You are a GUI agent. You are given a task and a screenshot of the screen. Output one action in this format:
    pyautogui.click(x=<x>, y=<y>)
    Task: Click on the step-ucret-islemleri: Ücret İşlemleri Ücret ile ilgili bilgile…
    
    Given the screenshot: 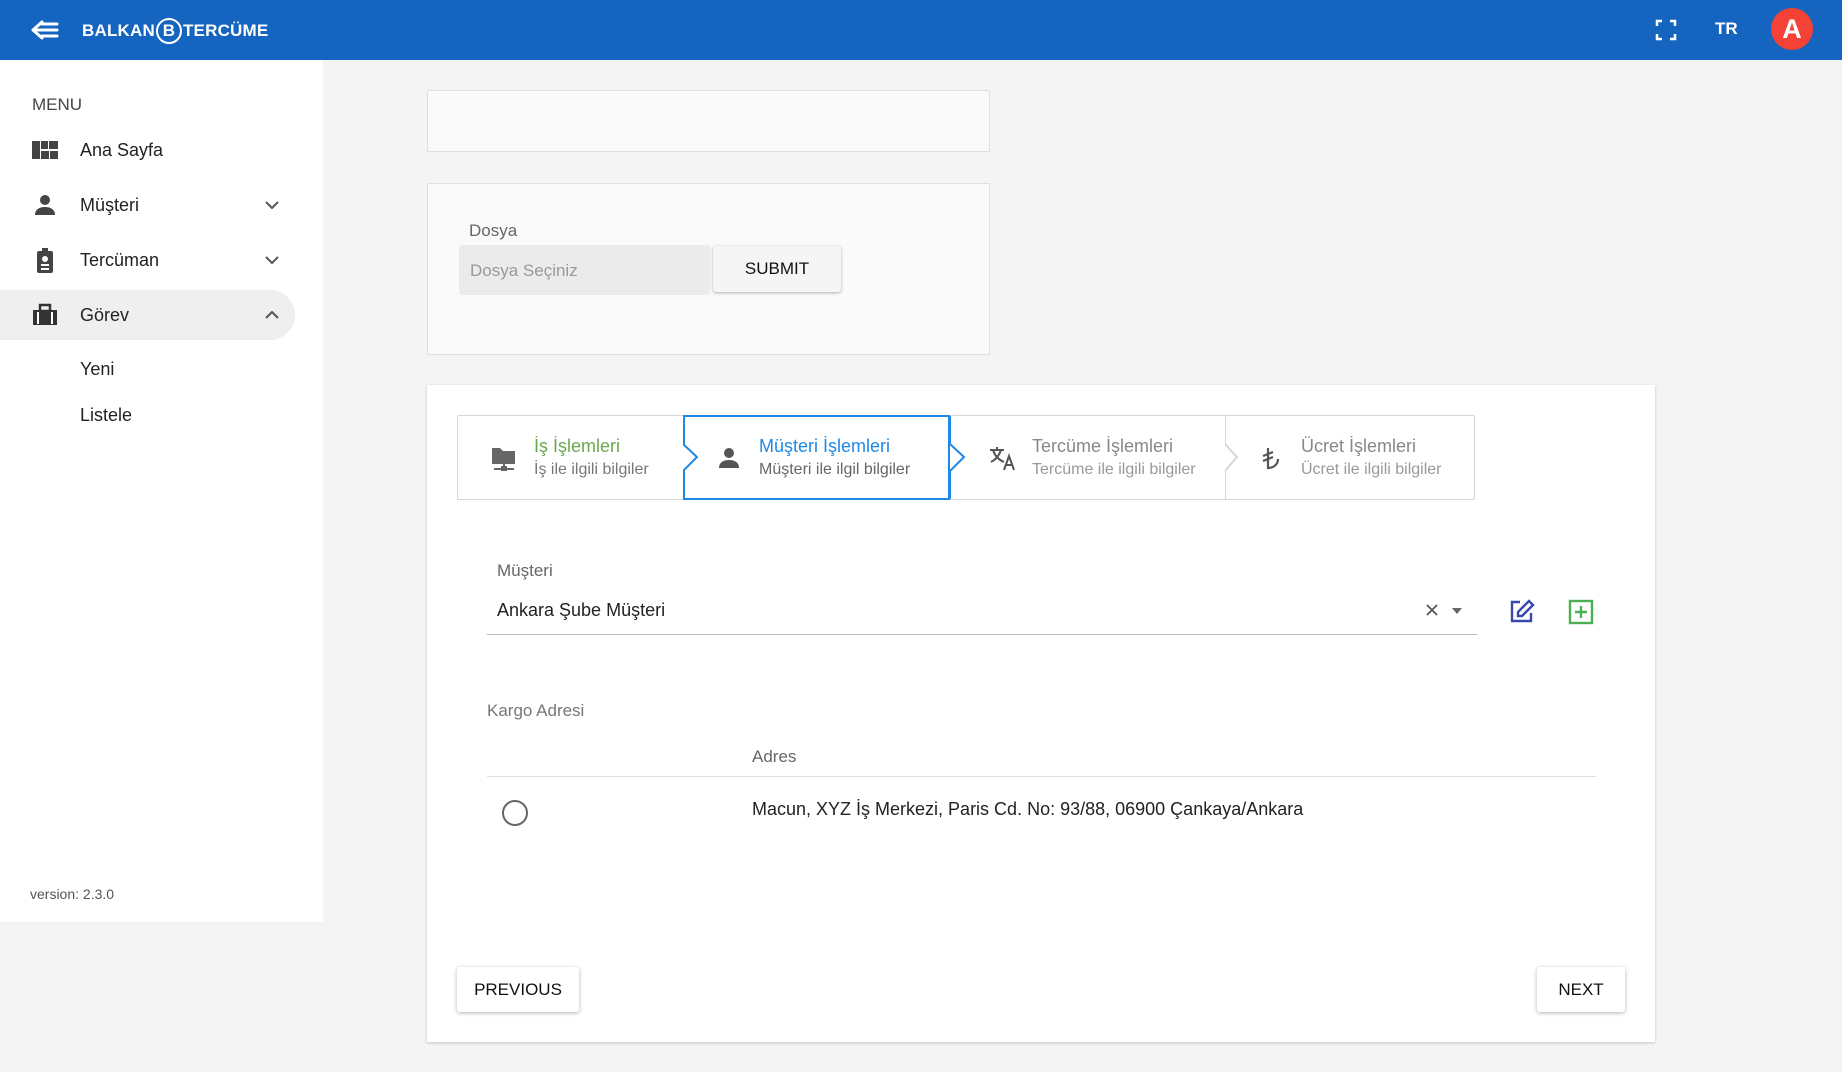 What is the action you would take?
    pyautogui.click(x=1350, y=457)
    